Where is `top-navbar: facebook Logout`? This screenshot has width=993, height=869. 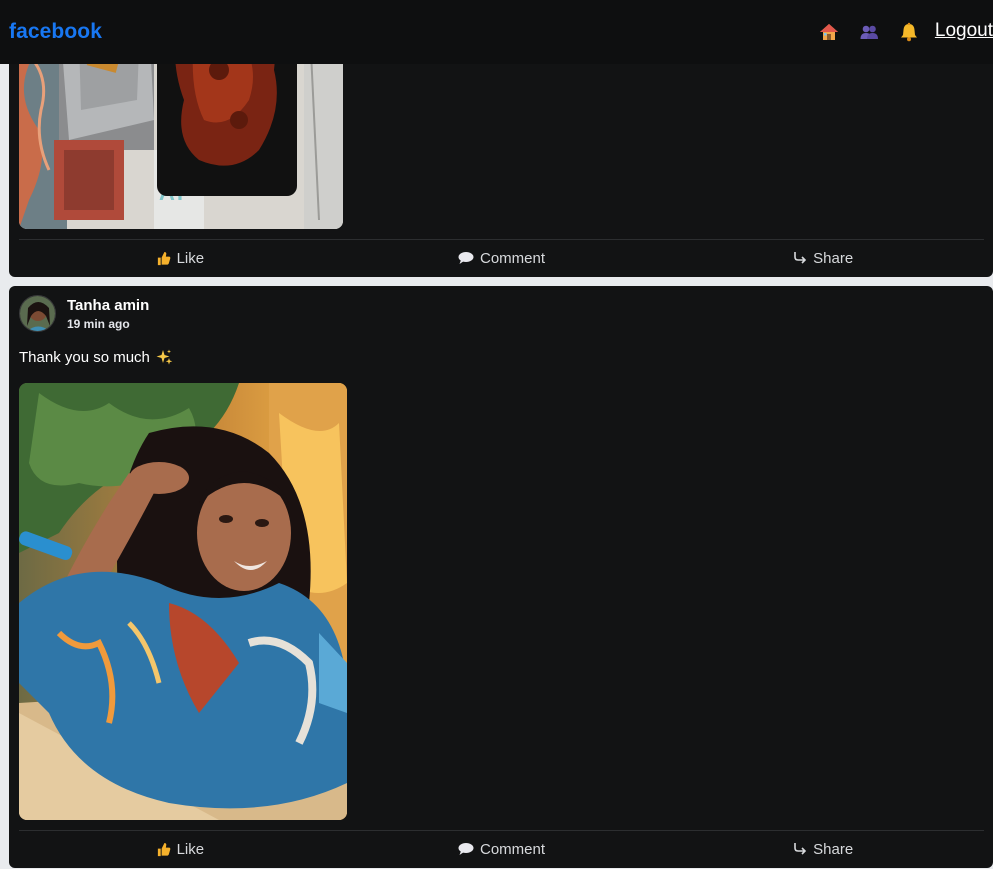 top-navbar: facebook Logout is located at coordinates (496, 32).